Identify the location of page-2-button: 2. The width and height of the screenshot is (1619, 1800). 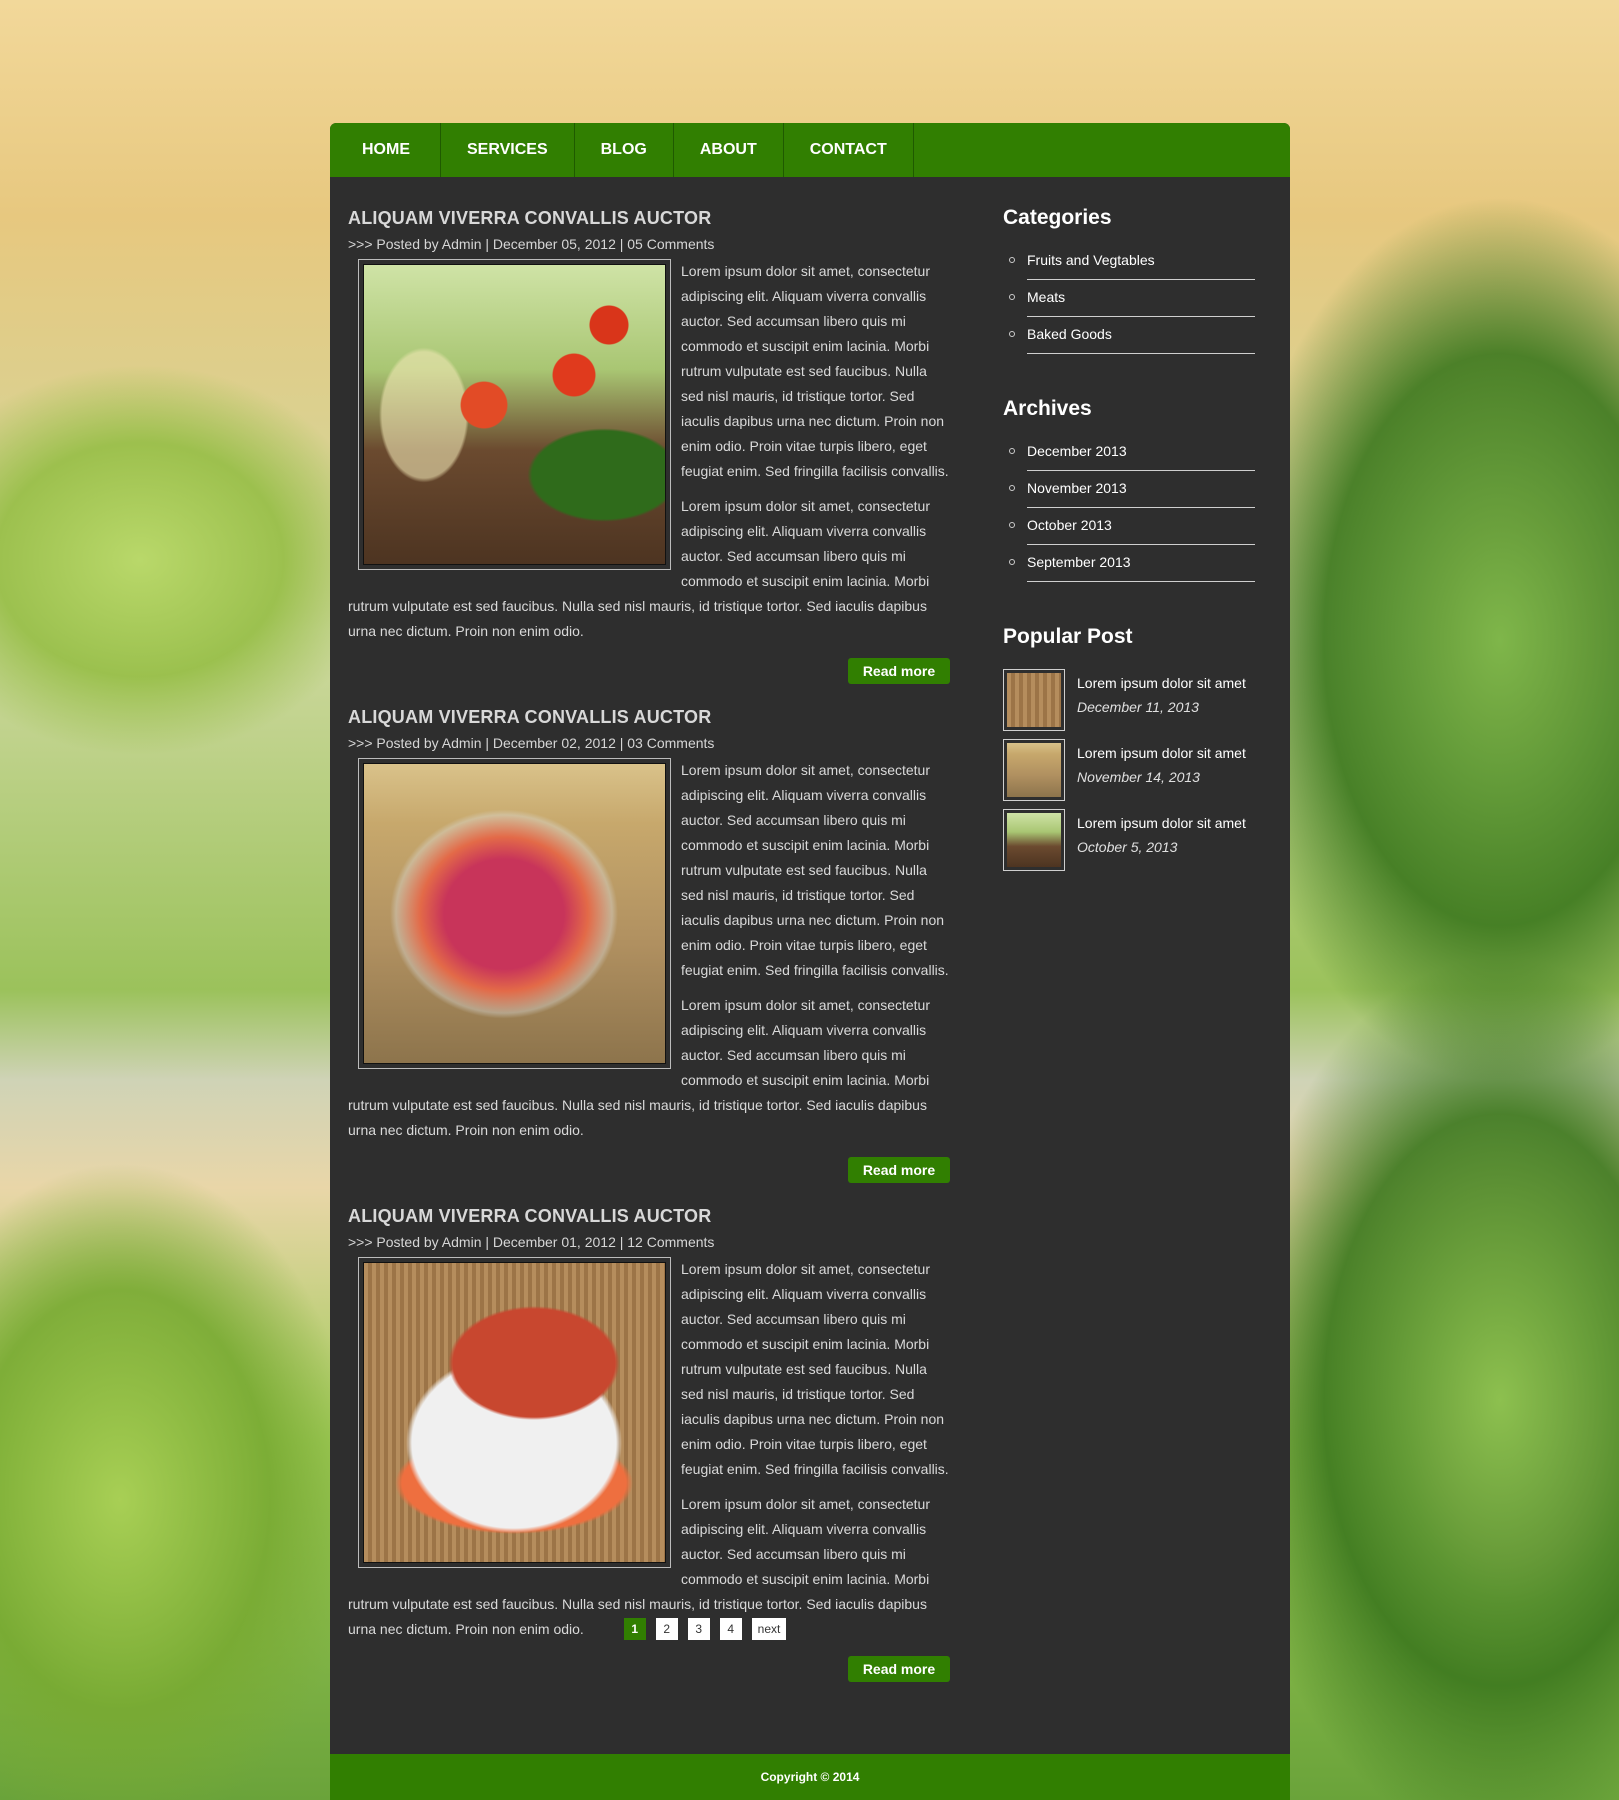
(666, 1629).